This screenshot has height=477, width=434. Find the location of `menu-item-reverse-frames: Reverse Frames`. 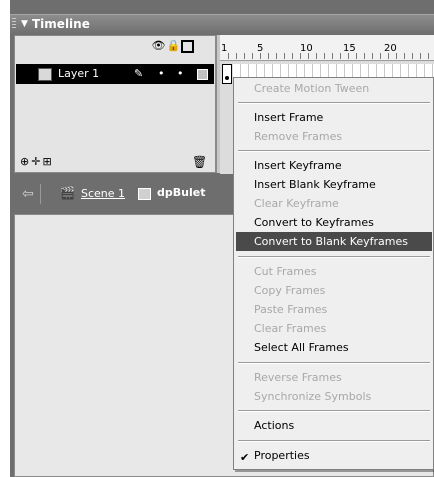

menu-item-reverse-frames: Reverse Frames is located at coordinates (334, 377).